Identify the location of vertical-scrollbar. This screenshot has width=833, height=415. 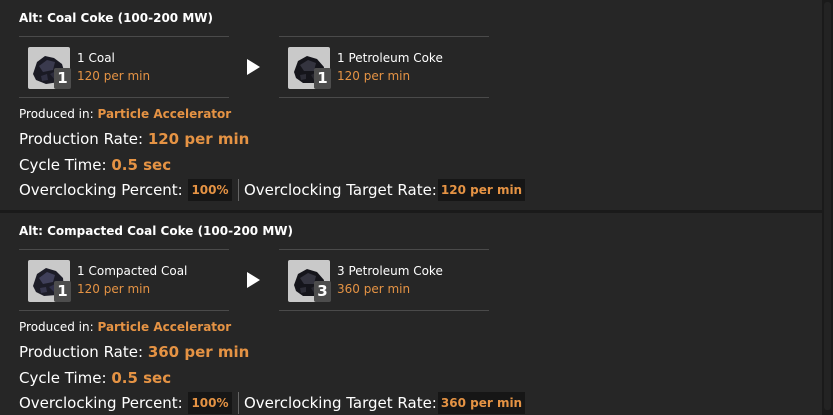
(827, 207).